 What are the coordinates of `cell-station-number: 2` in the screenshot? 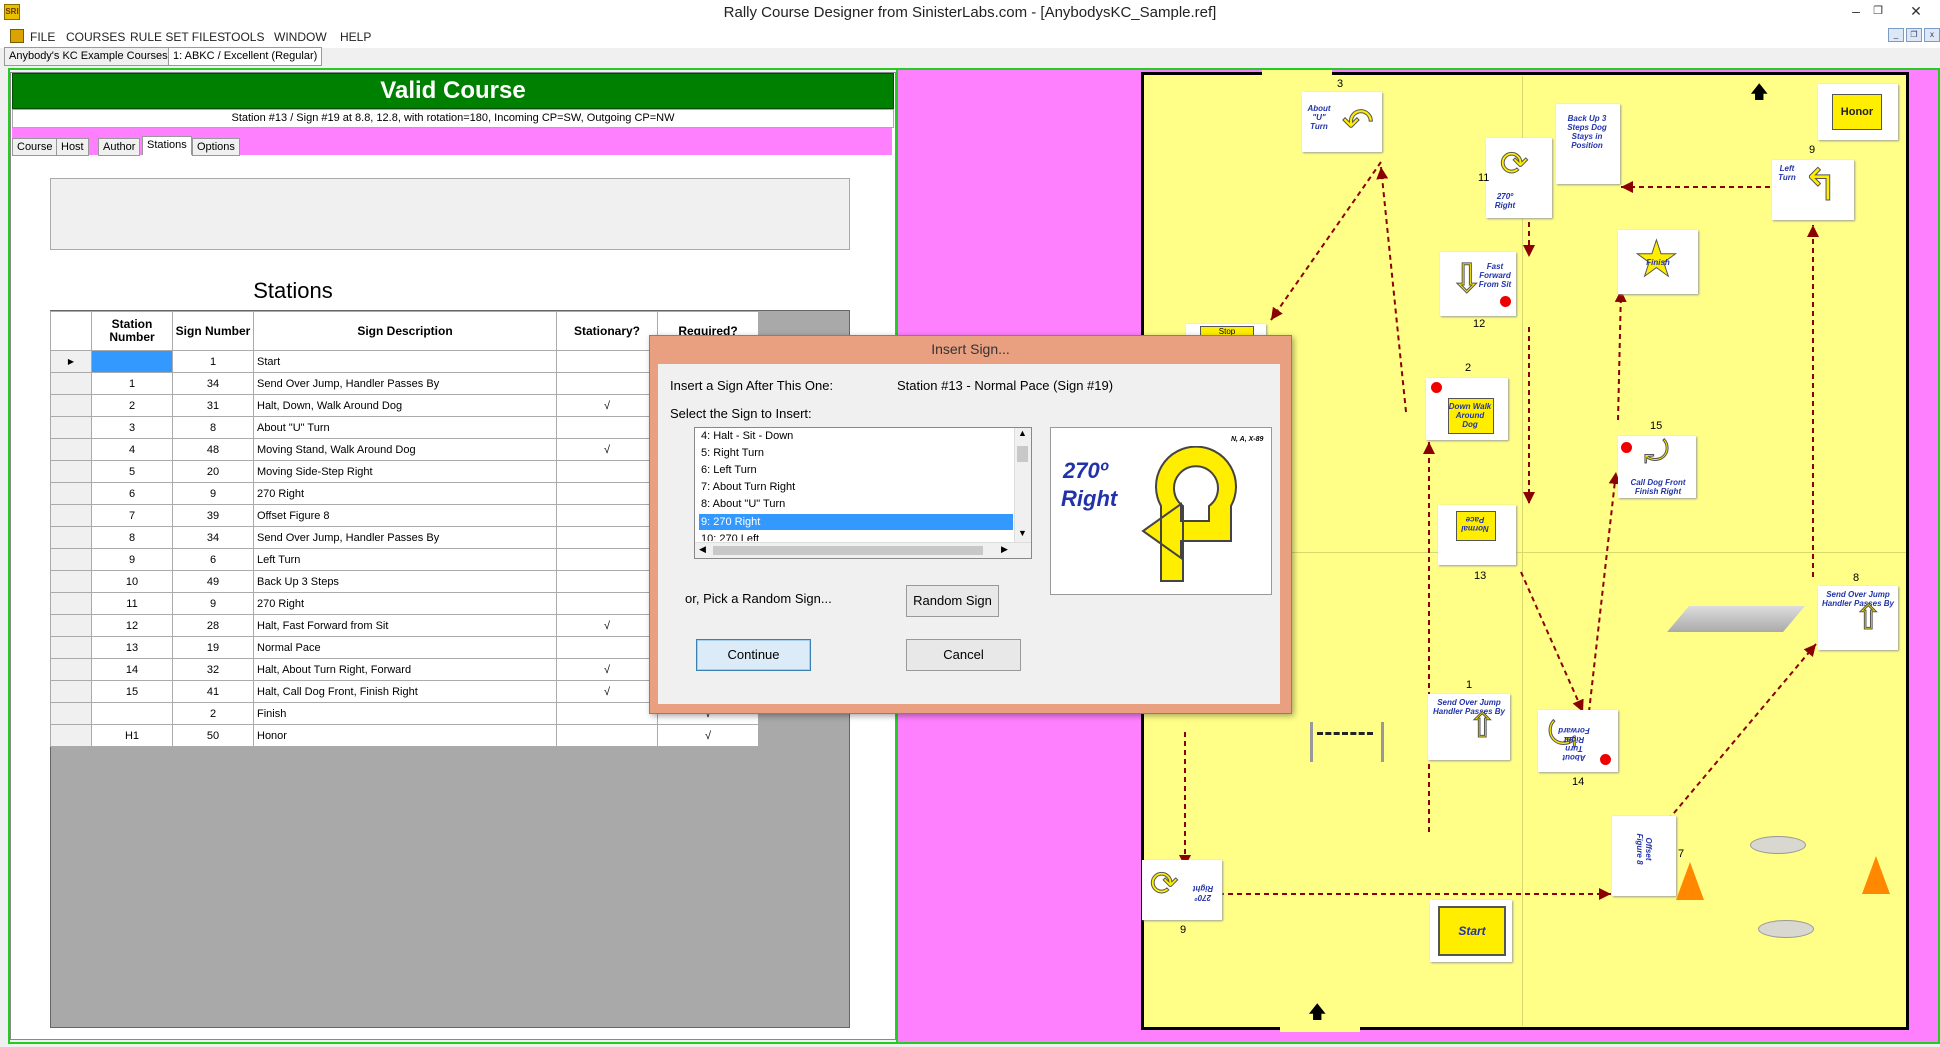 It's located at (132, 405).